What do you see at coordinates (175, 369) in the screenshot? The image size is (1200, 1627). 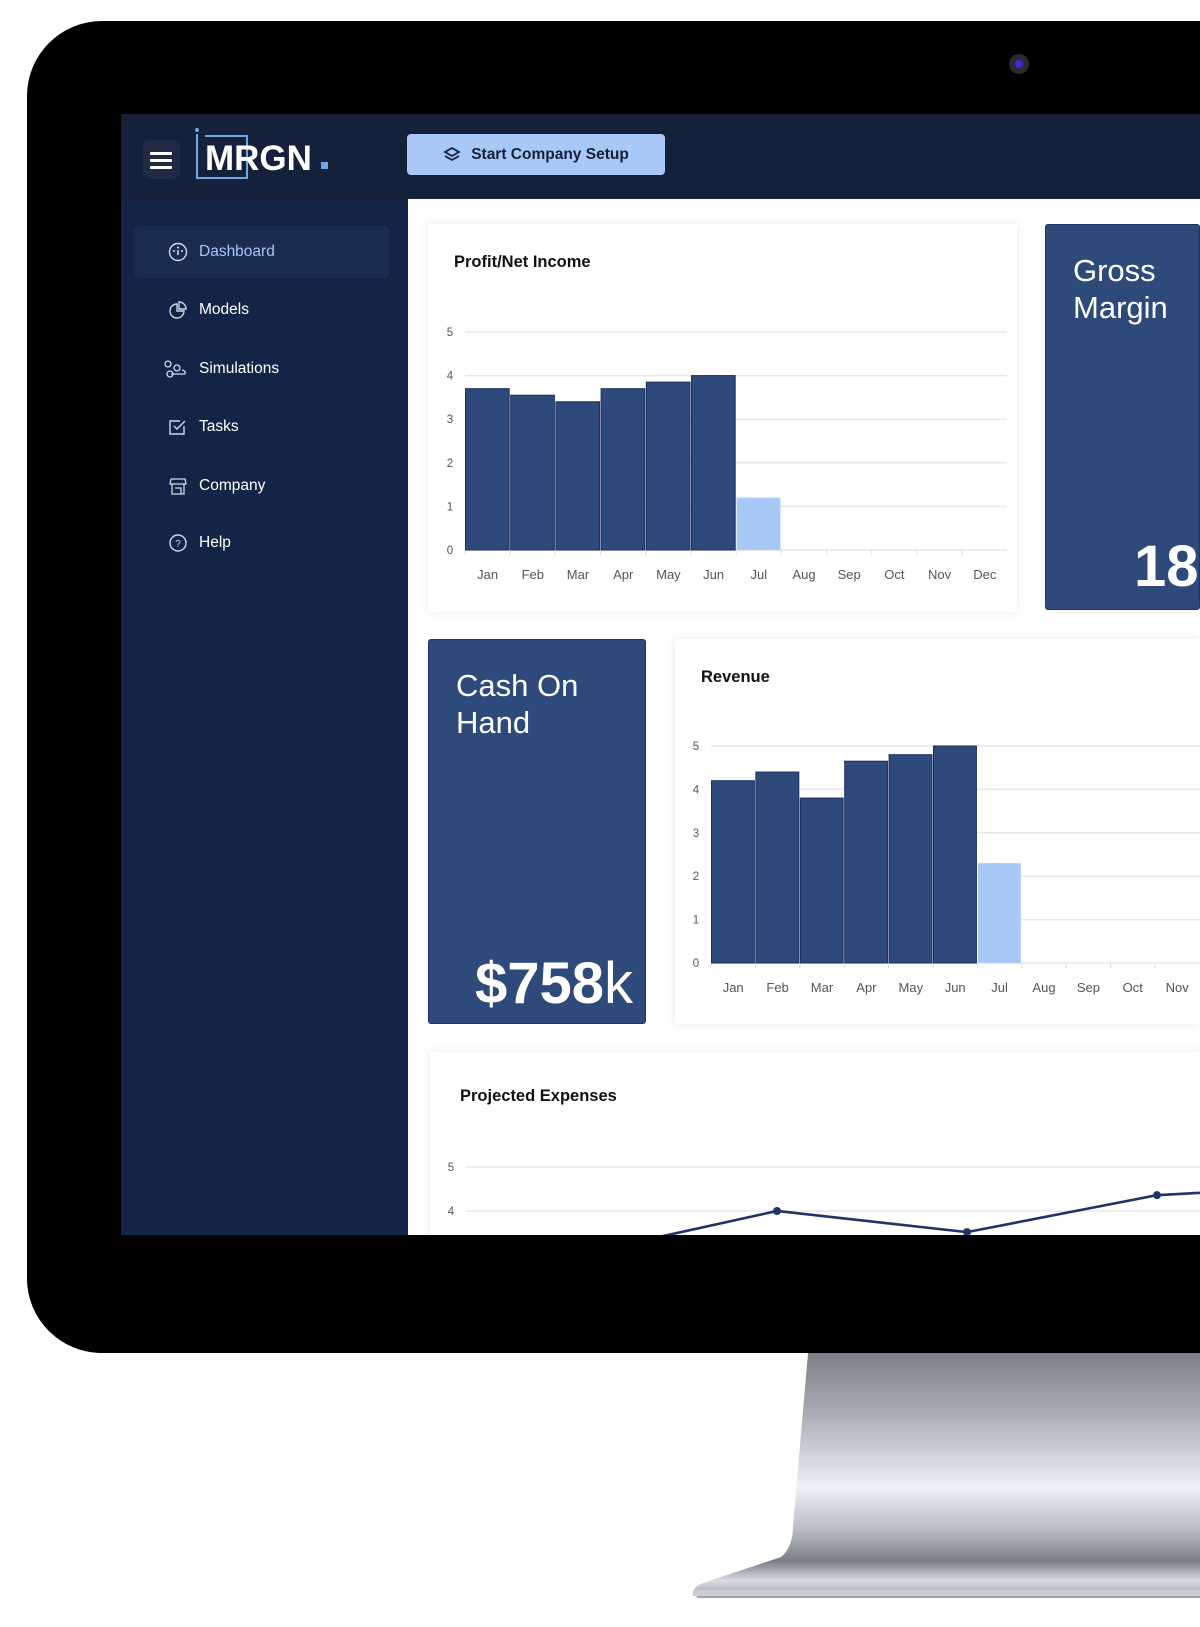 I see `nodes-icon` at bounding box center [175, 369].